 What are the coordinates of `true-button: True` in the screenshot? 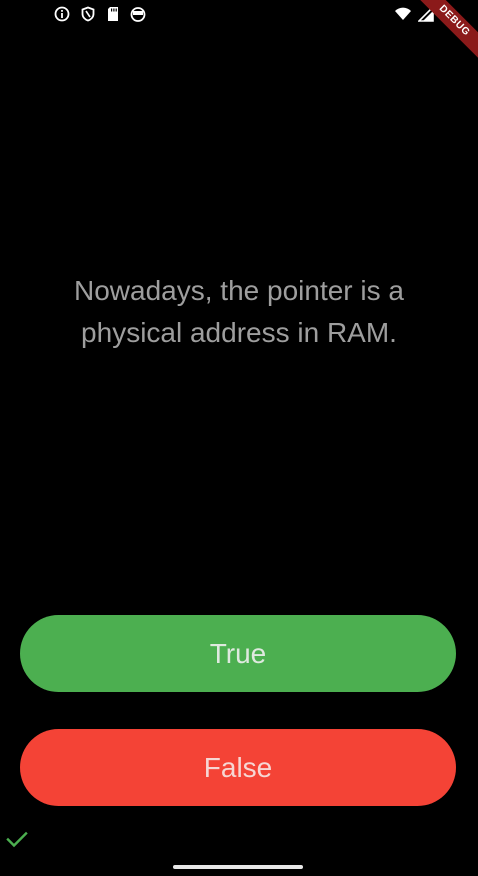 It's located at (238, 653).